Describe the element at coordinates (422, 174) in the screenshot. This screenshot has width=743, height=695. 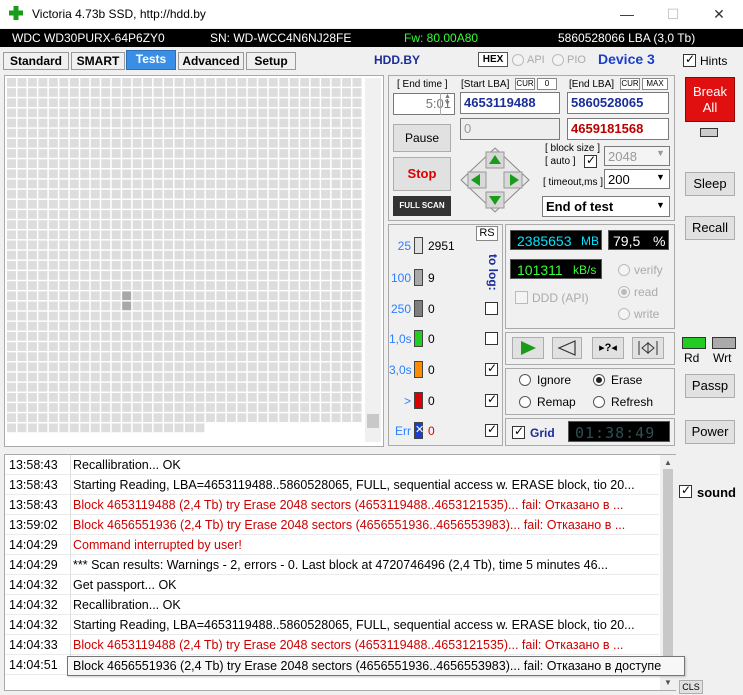
I see `stop-button: Stop` at that location.